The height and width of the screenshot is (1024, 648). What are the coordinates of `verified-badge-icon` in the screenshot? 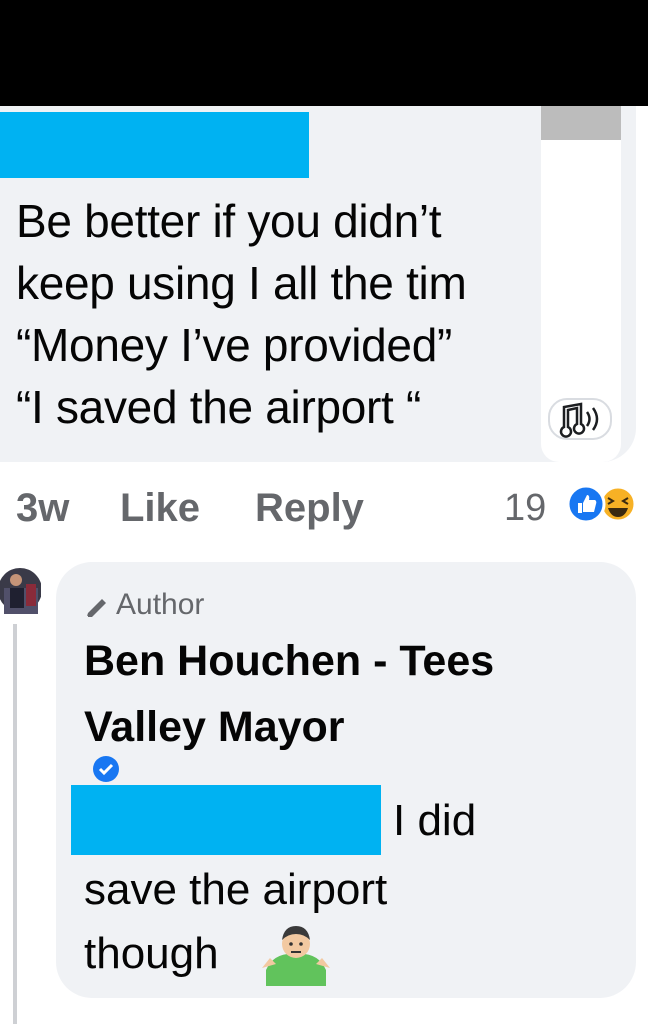 It's located at (106, 769).